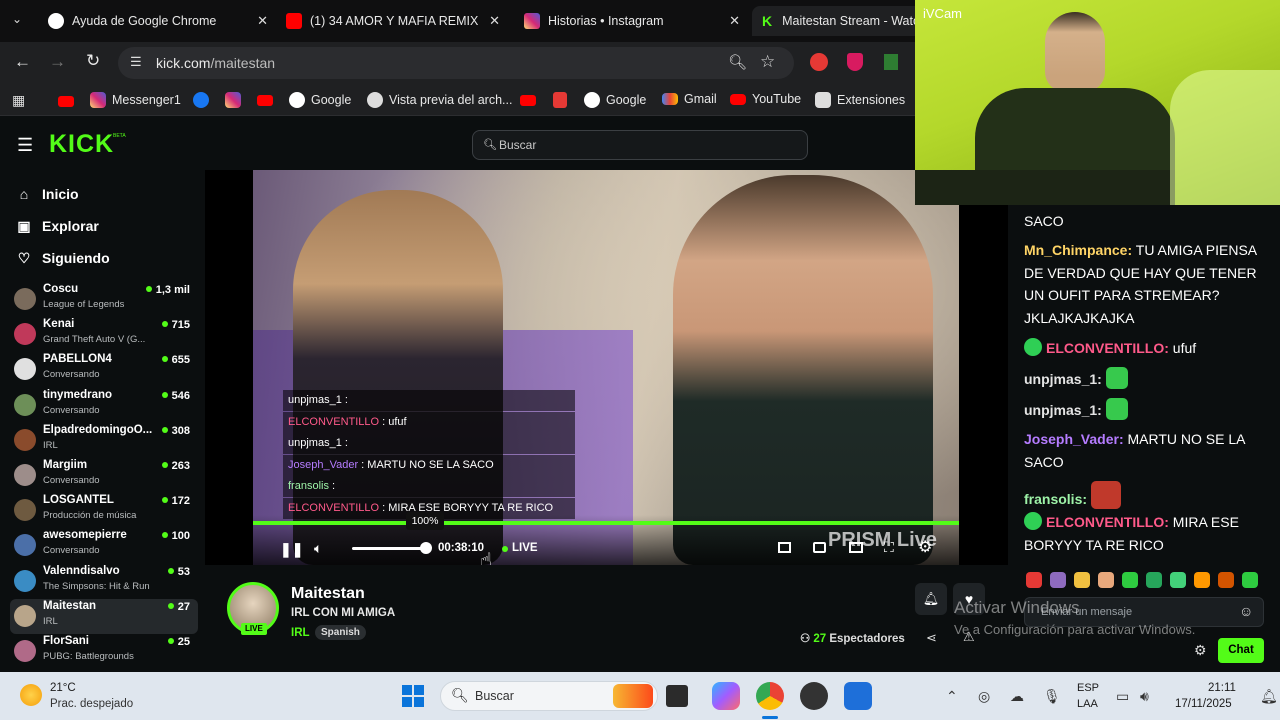 The height and width of the screenshot is (720, 1280). What do you see at coordinates (931, 638) in the screenshot?
I see `share-icon: ⋖` at bounding box center [931, 638].